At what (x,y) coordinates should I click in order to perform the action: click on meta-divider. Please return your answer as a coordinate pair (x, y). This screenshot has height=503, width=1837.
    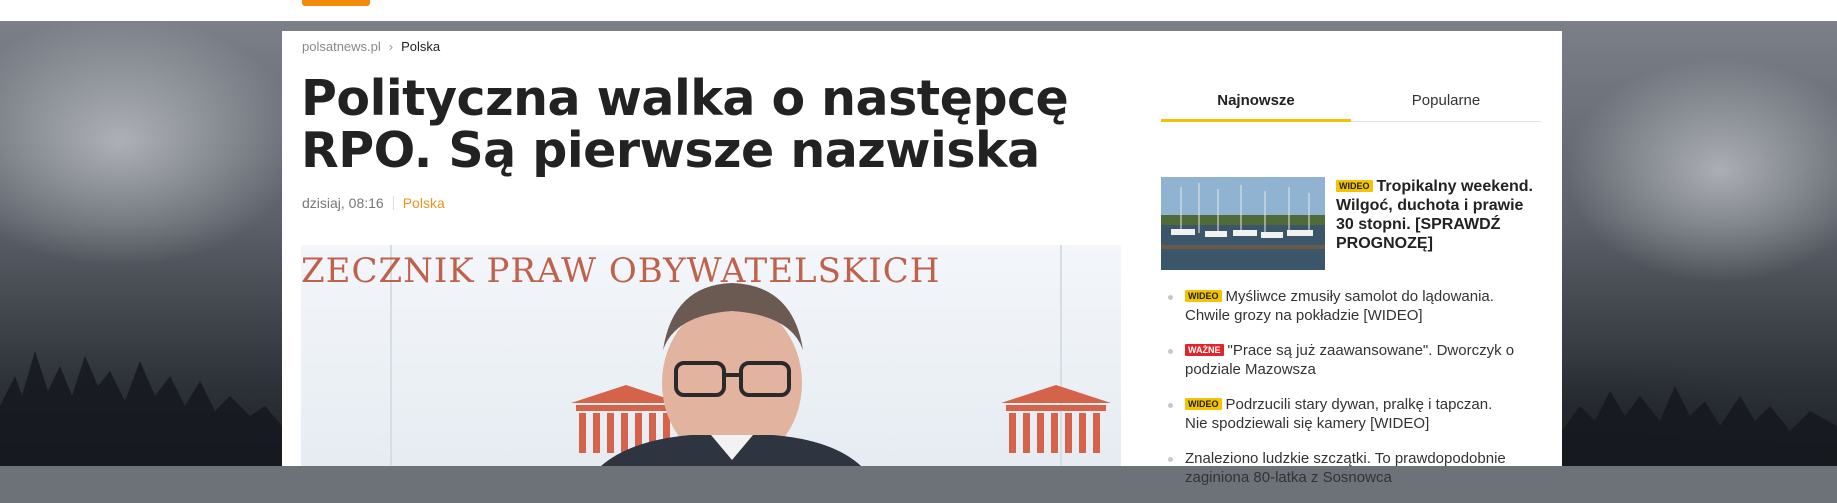
    Looking at the image, I should click on (393, 203).